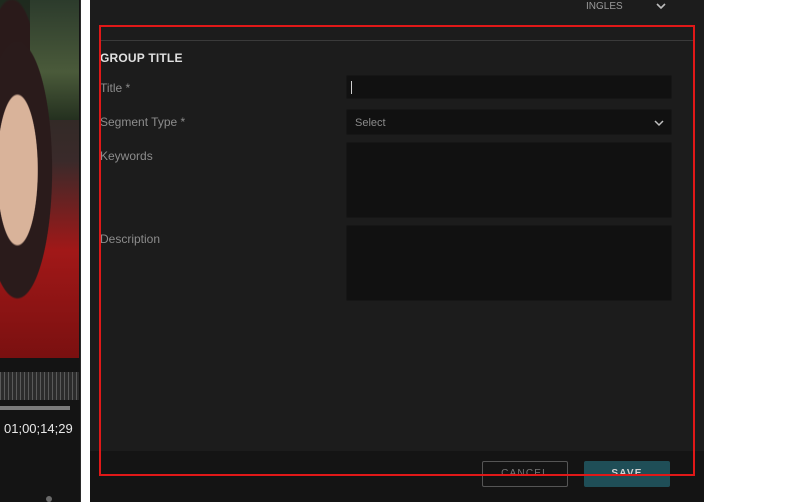 The height and width of the screenshot is (502, 795). I want to click on cancel-button: CANCEL, so click(525, 474).